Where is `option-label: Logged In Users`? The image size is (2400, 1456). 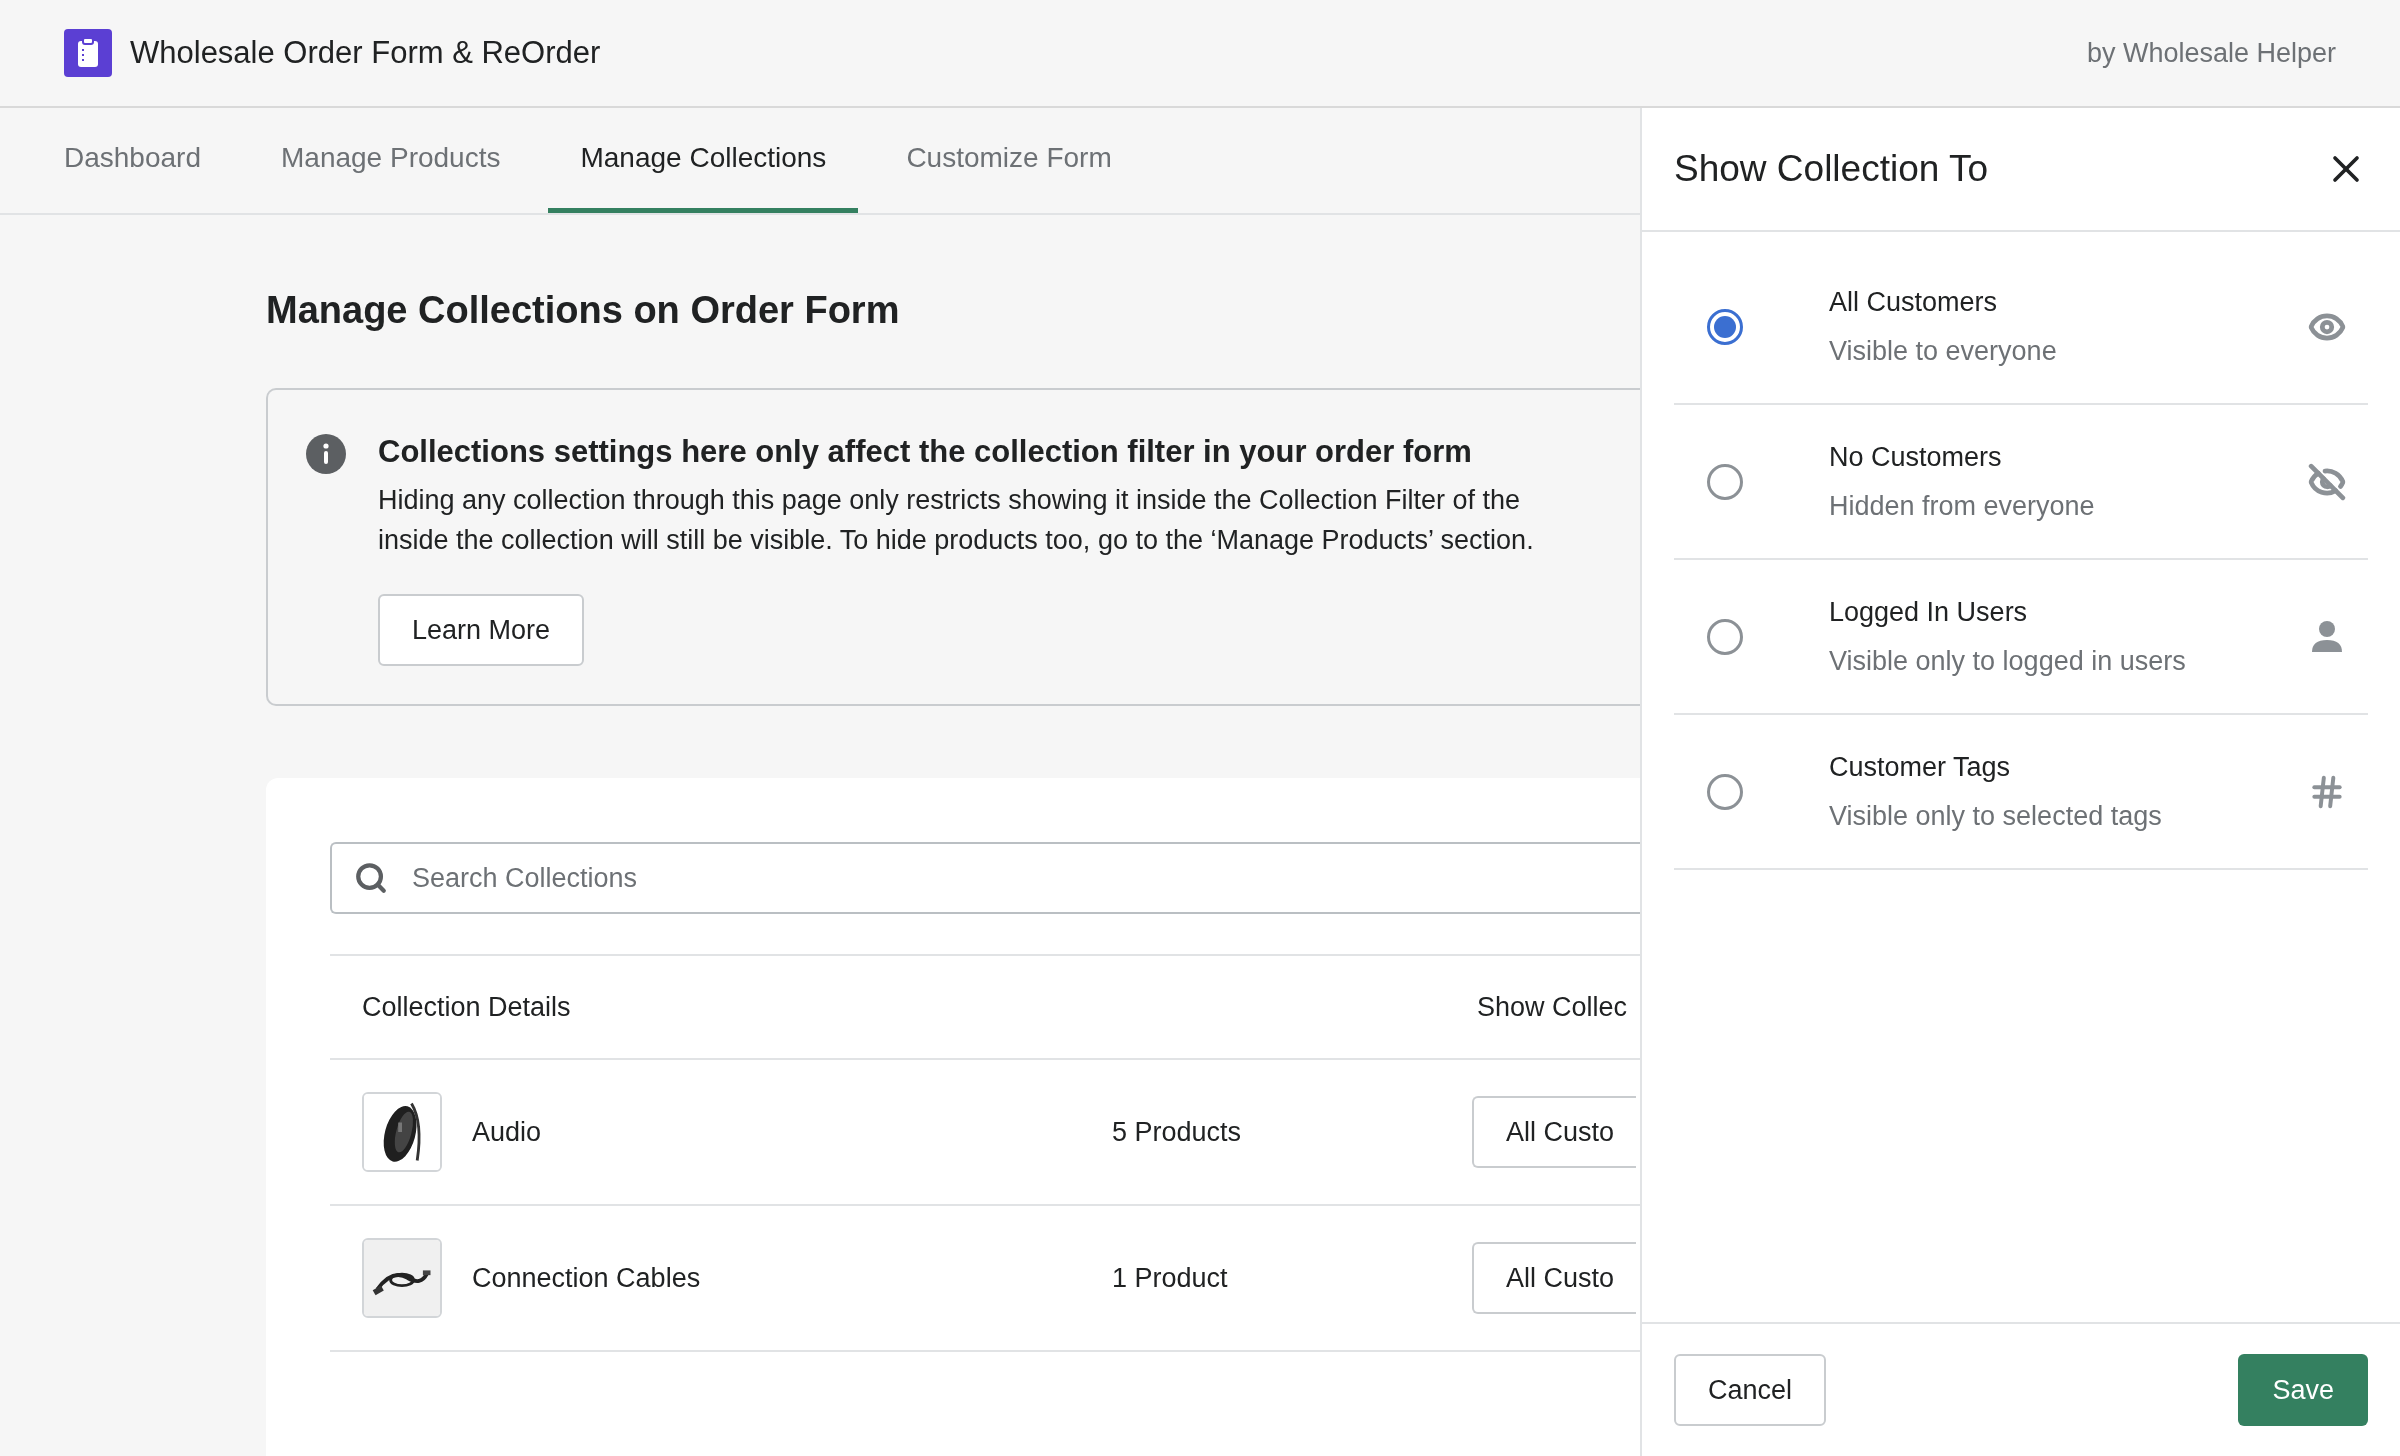
option-label: Logged In Users is located at coordinates (1929, 612).